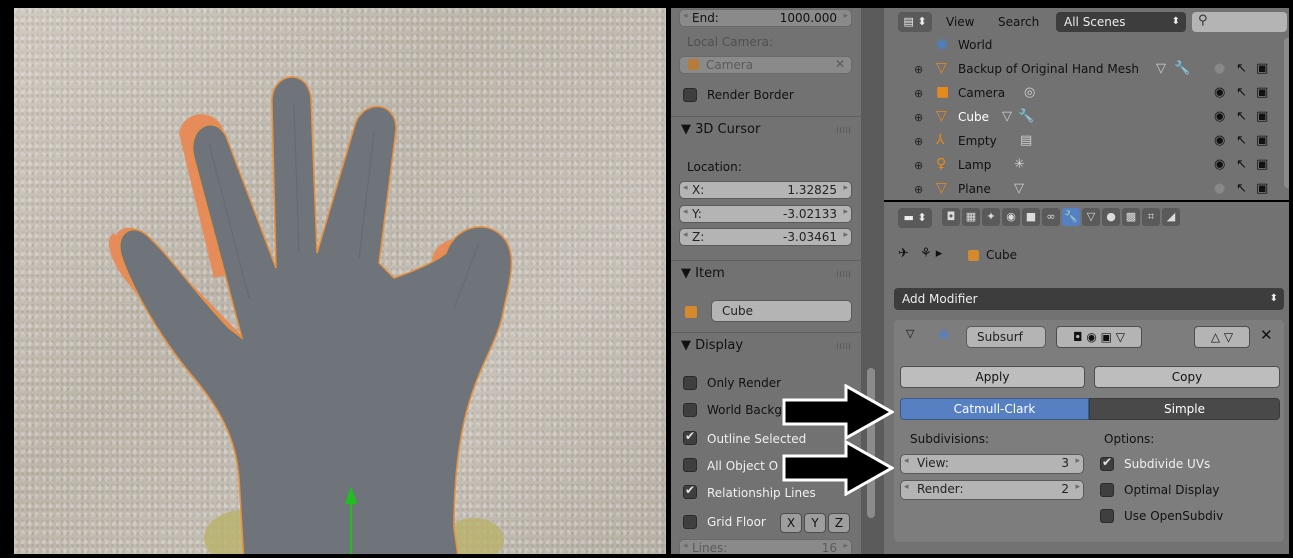 The width and height of the screenshot is (1293, 558). I want to click on catmull-clark-toggle: Catmull-Clark, so click(994, 409).